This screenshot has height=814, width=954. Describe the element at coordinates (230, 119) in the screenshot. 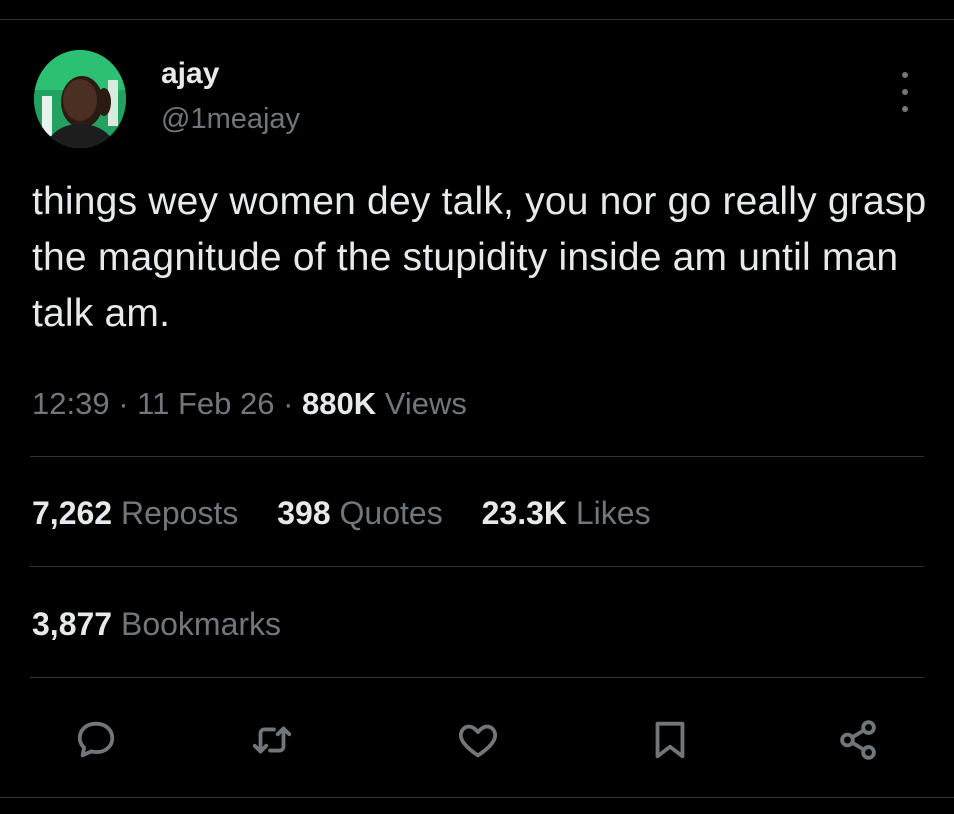

I see `author-handle: @1meajay` at that location.